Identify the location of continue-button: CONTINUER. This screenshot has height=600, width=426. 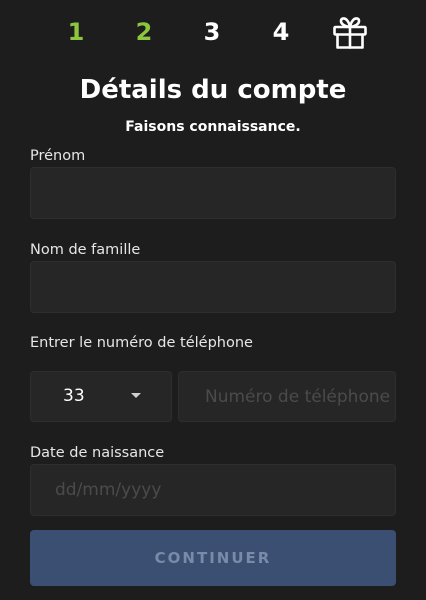
(213, 558).